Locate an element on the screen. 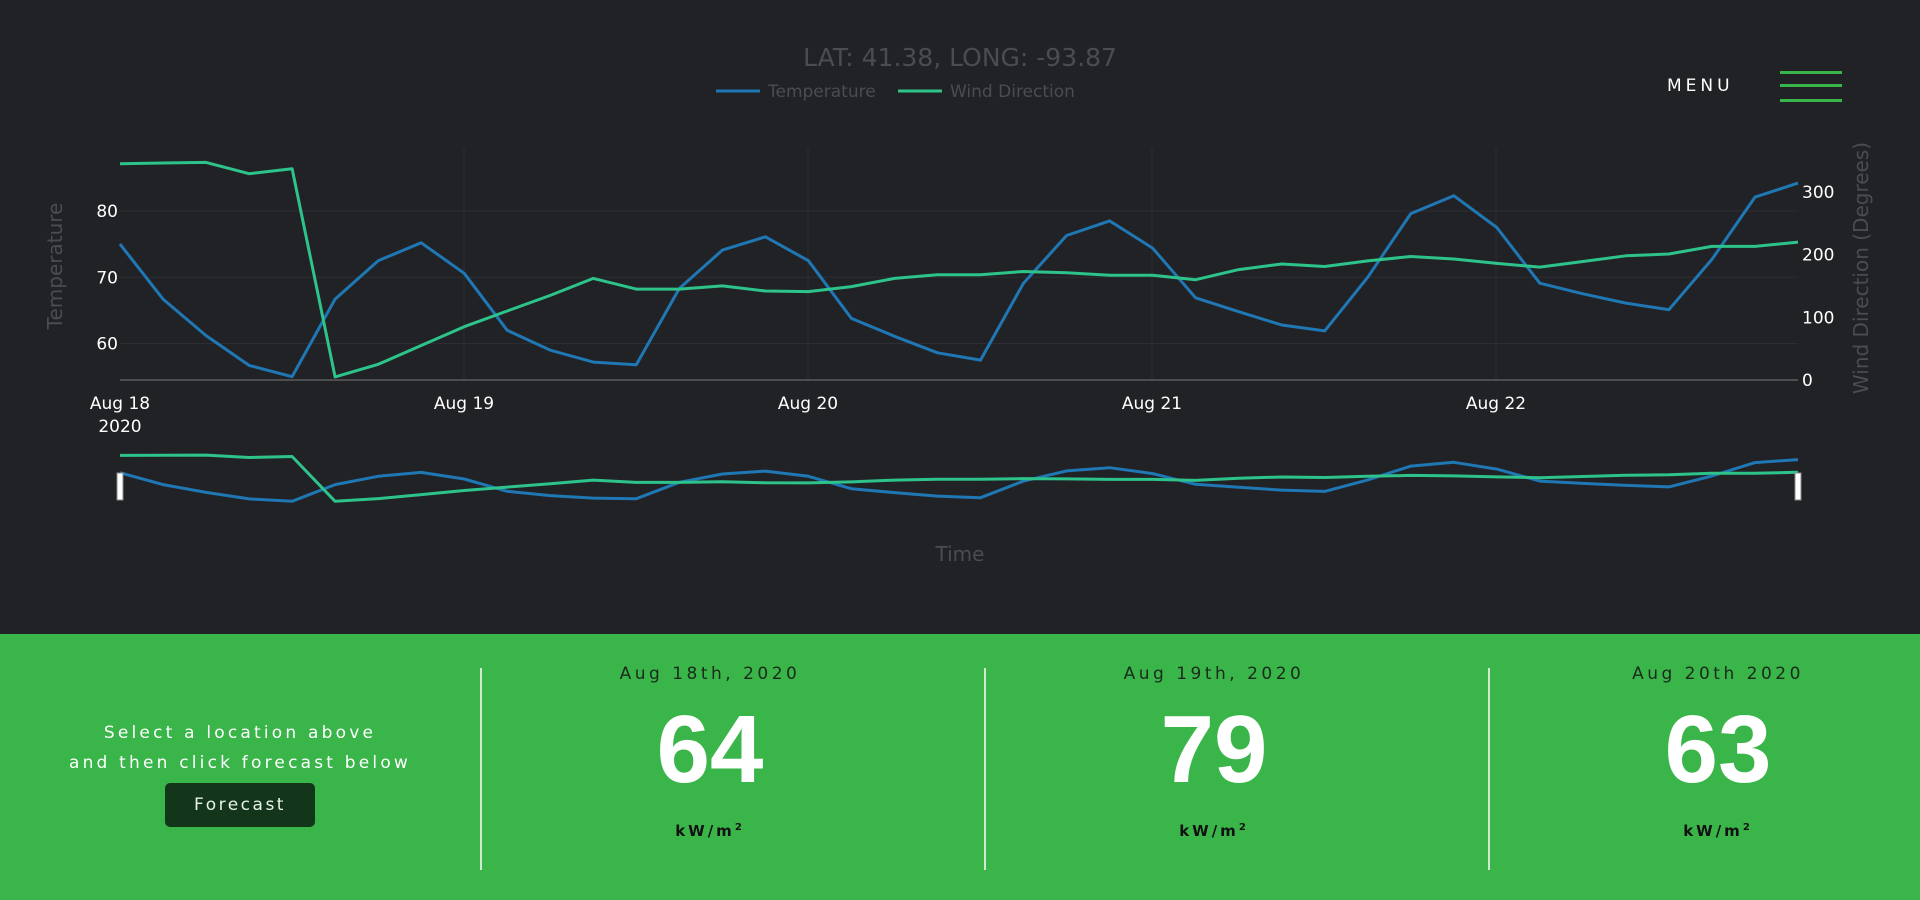 The height and width of the screenshot is (900, 1920). card-value: 63 is located at coordinates (1718, 749).